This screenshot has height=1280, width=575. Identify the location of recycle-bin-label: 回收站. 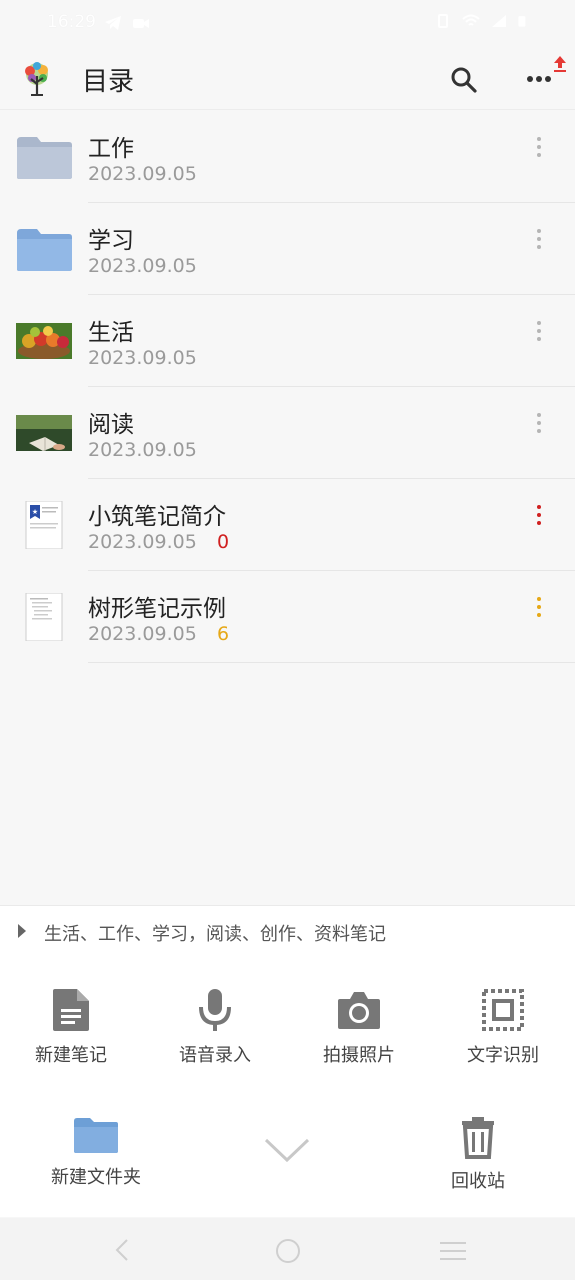
(478, 1181).